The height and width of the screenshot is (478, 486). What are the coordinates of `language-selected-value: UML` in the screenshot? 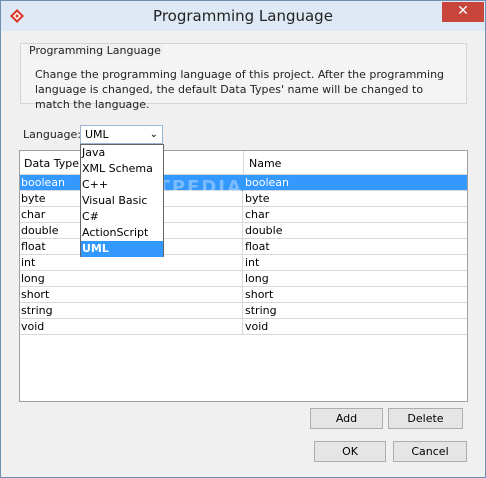 It's located at (97, 134).